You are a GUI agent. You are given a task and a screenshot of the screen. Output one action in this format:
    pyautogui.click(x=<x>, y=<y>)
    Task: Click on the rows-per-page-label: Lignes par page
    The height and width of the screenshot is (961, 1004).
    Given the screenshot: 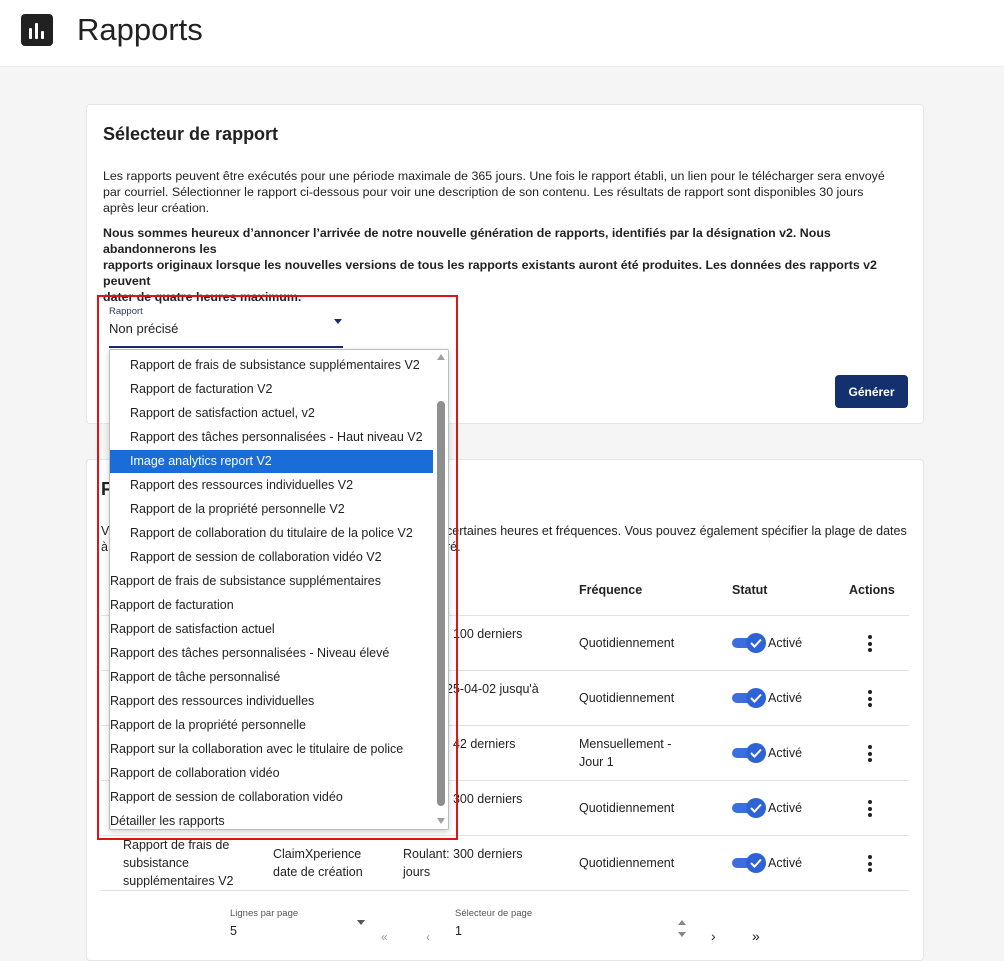 What is the action you would take?
    pyautogui.click(x=264, y=913)
    